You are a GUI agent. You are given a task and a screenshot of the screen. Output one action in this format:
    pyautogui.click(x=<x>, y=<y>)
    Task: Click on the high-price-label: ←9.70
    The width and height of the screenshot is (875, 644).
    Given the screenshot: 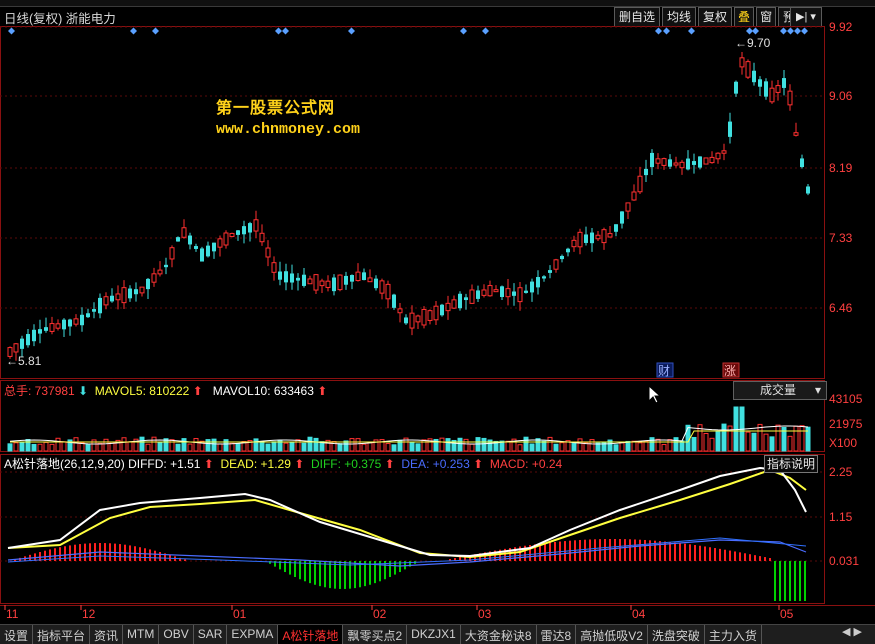 What is the action you would take?
    pyautogui.click(x=753, y=43)
    